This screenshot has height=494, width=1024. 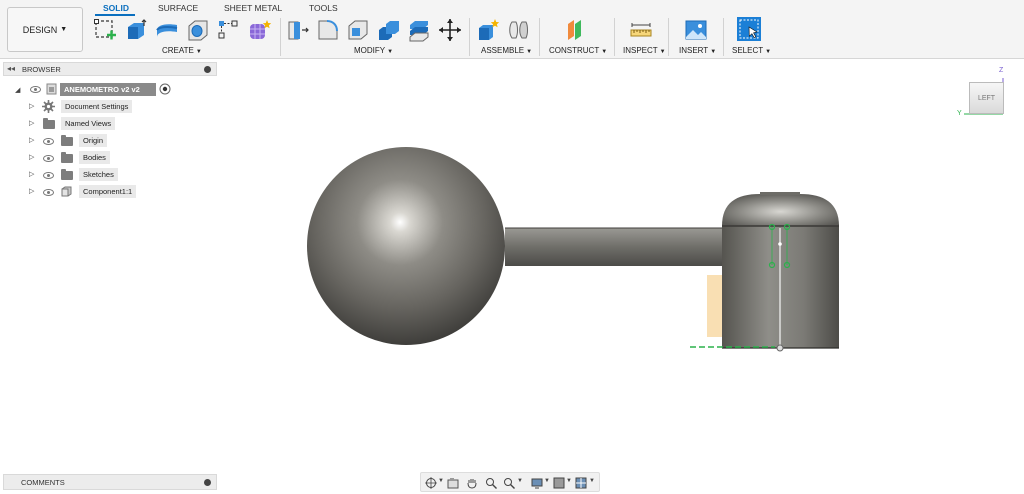 I want to click on anemometer-cup-sphere, so click(x=406, y=246).